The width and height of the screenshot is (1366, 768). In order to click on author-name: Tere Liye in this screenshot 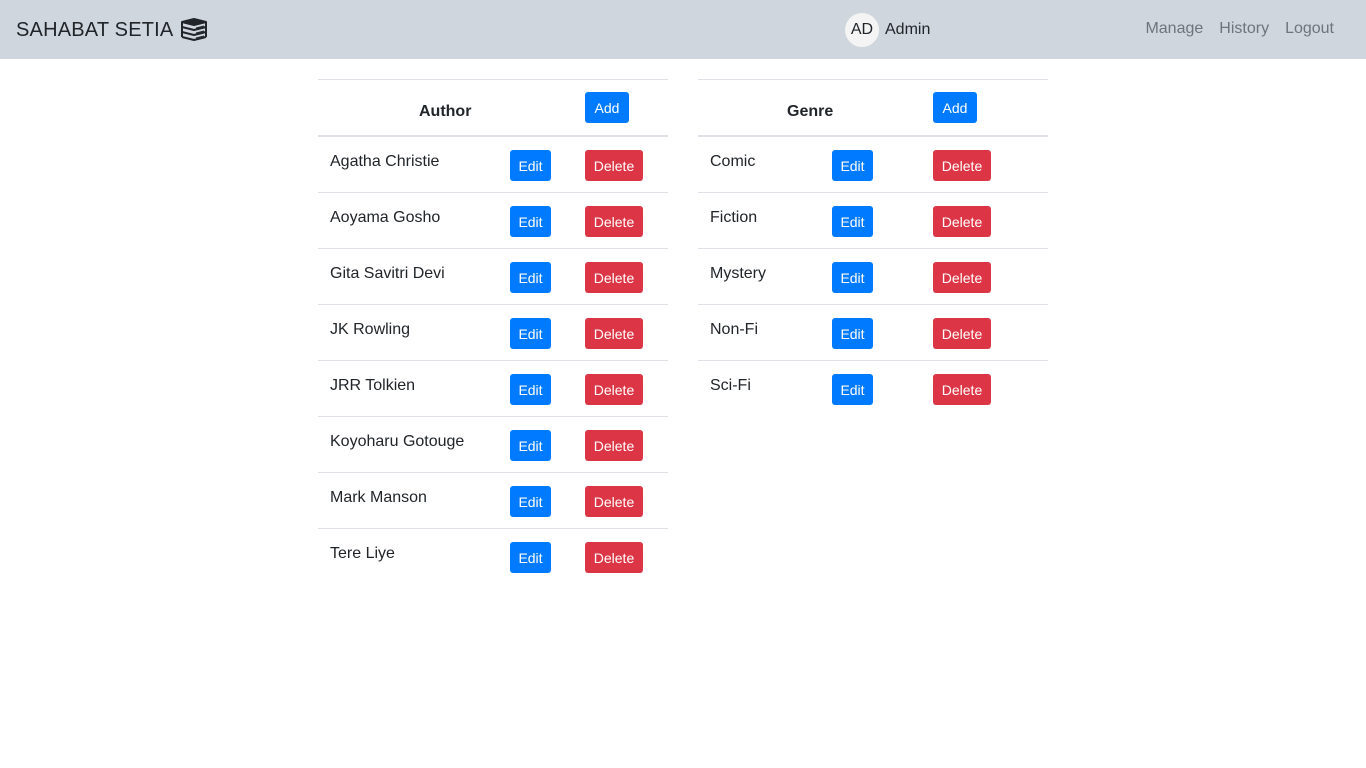, I will do `click(362, 553)`.